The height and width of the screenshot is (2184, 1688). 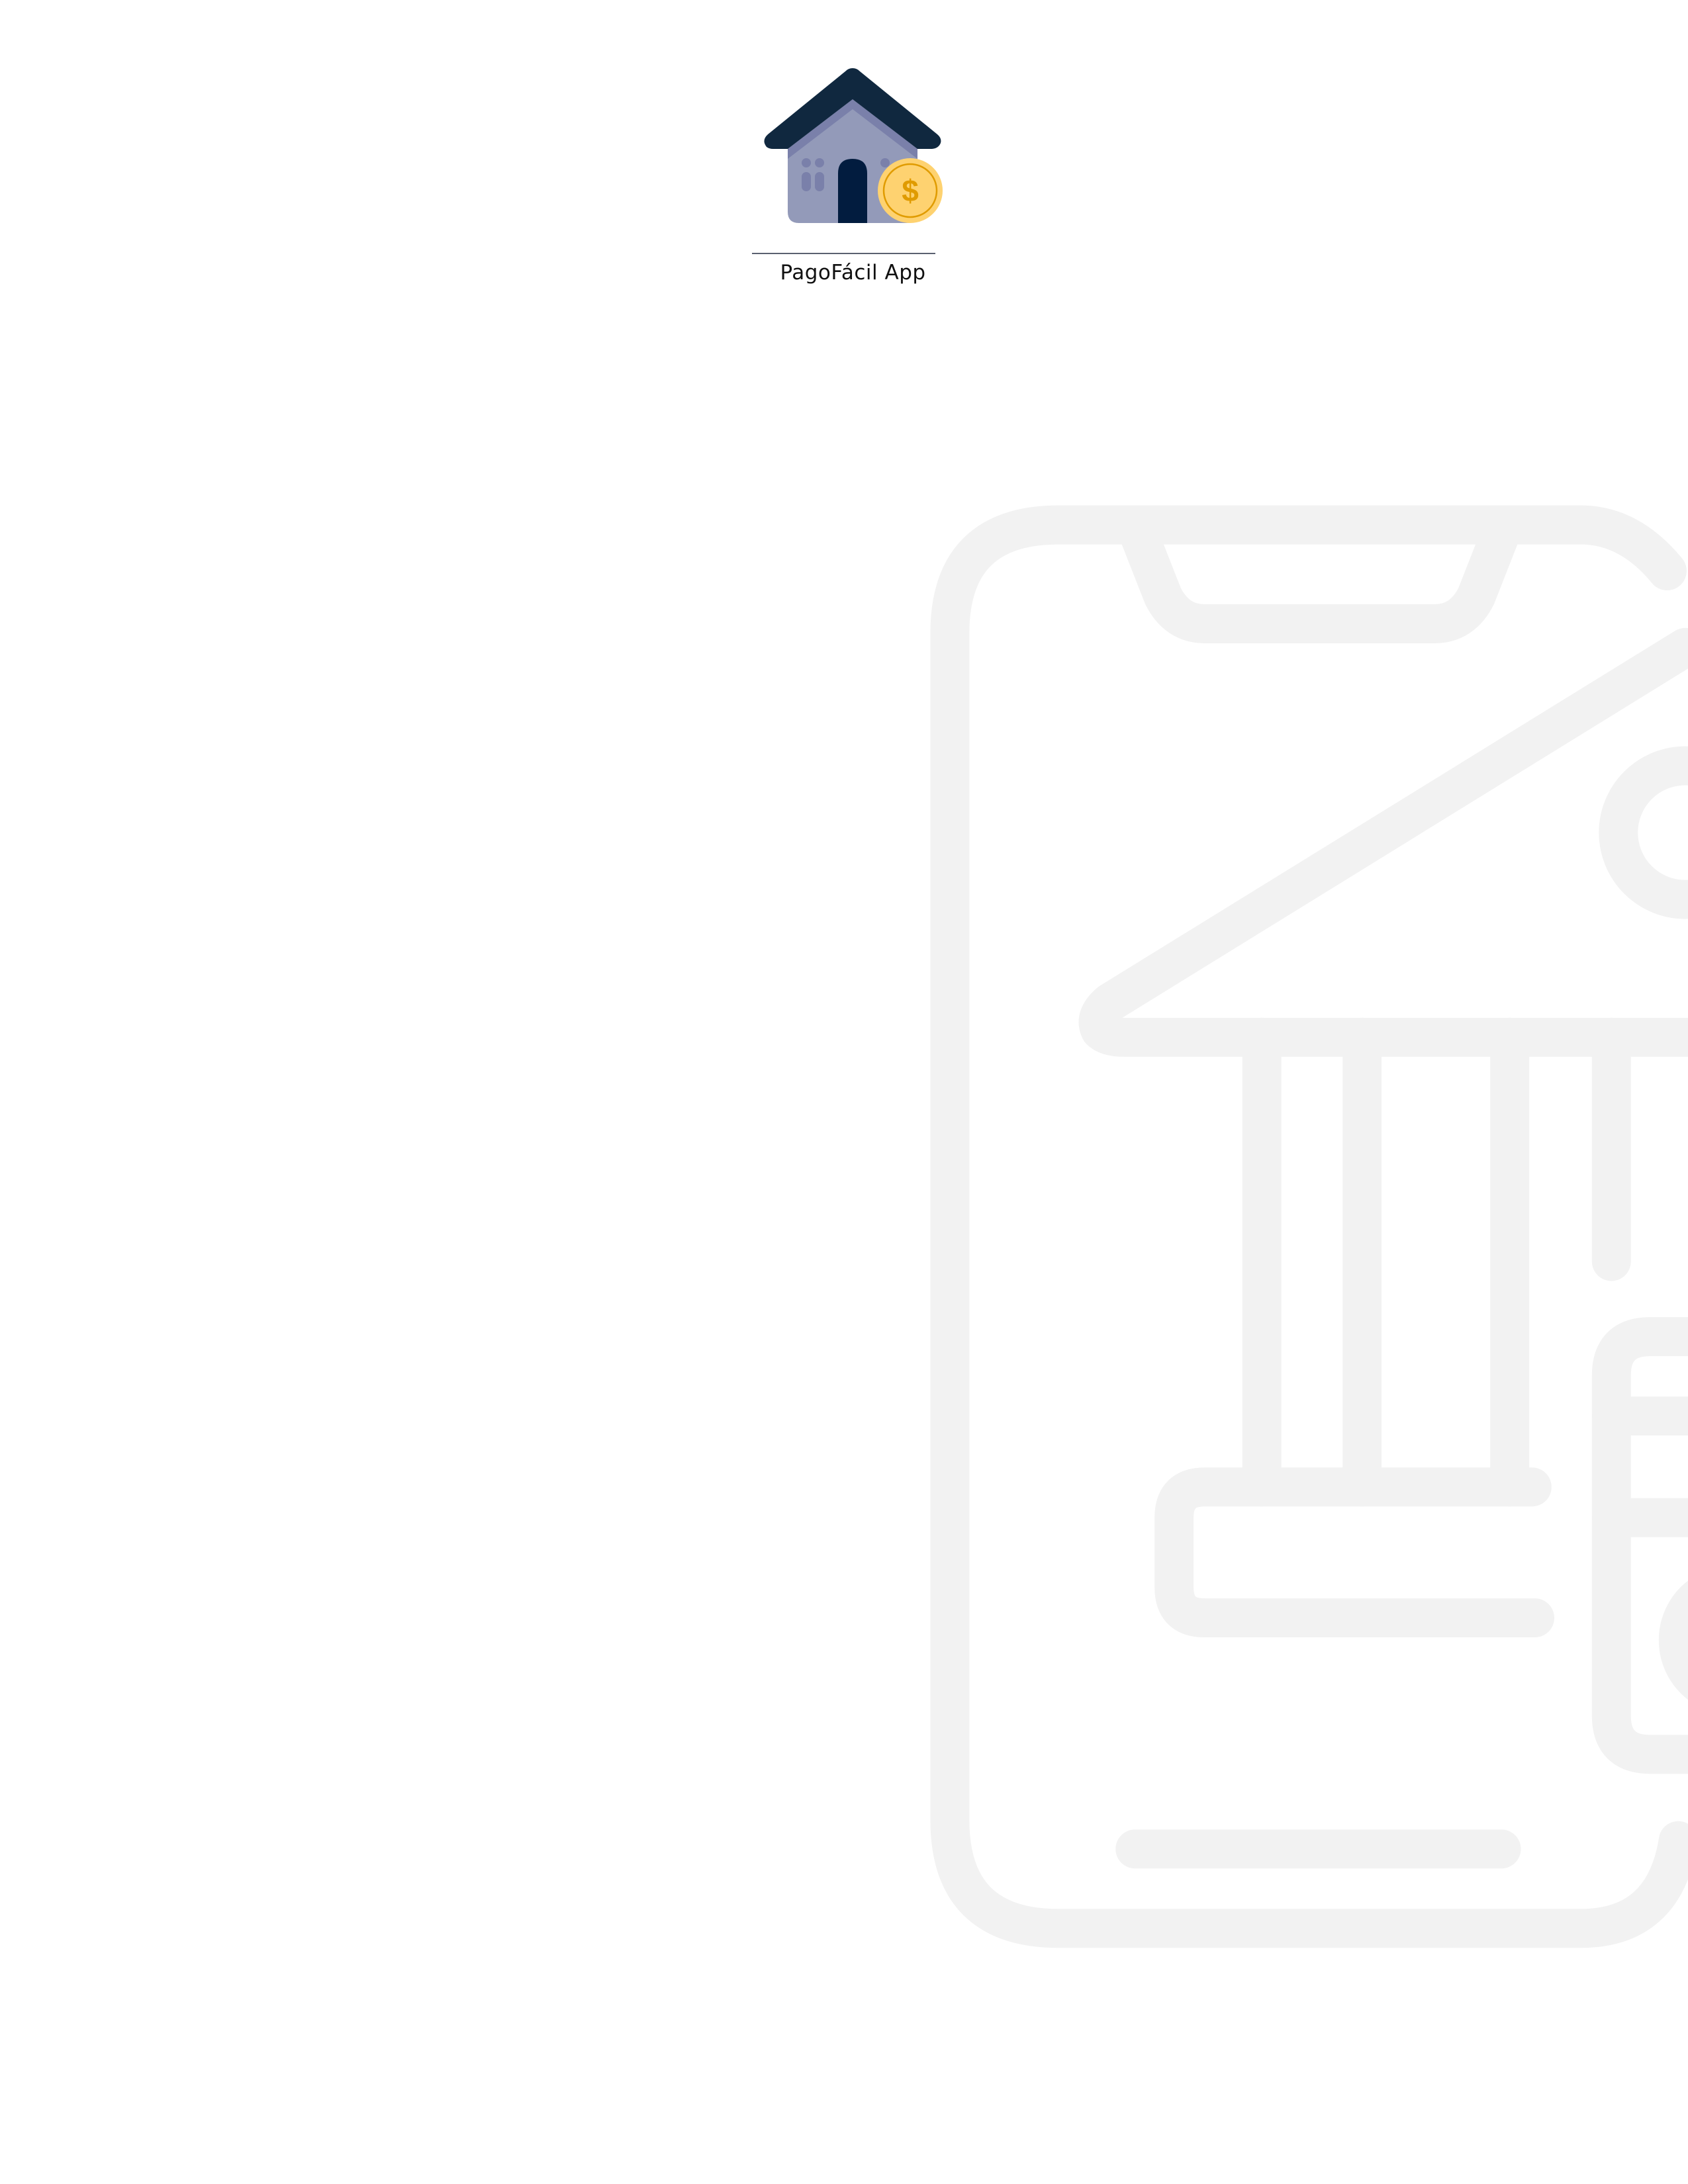 I want to click on coin-icon: $, so click(x=910, y=191).